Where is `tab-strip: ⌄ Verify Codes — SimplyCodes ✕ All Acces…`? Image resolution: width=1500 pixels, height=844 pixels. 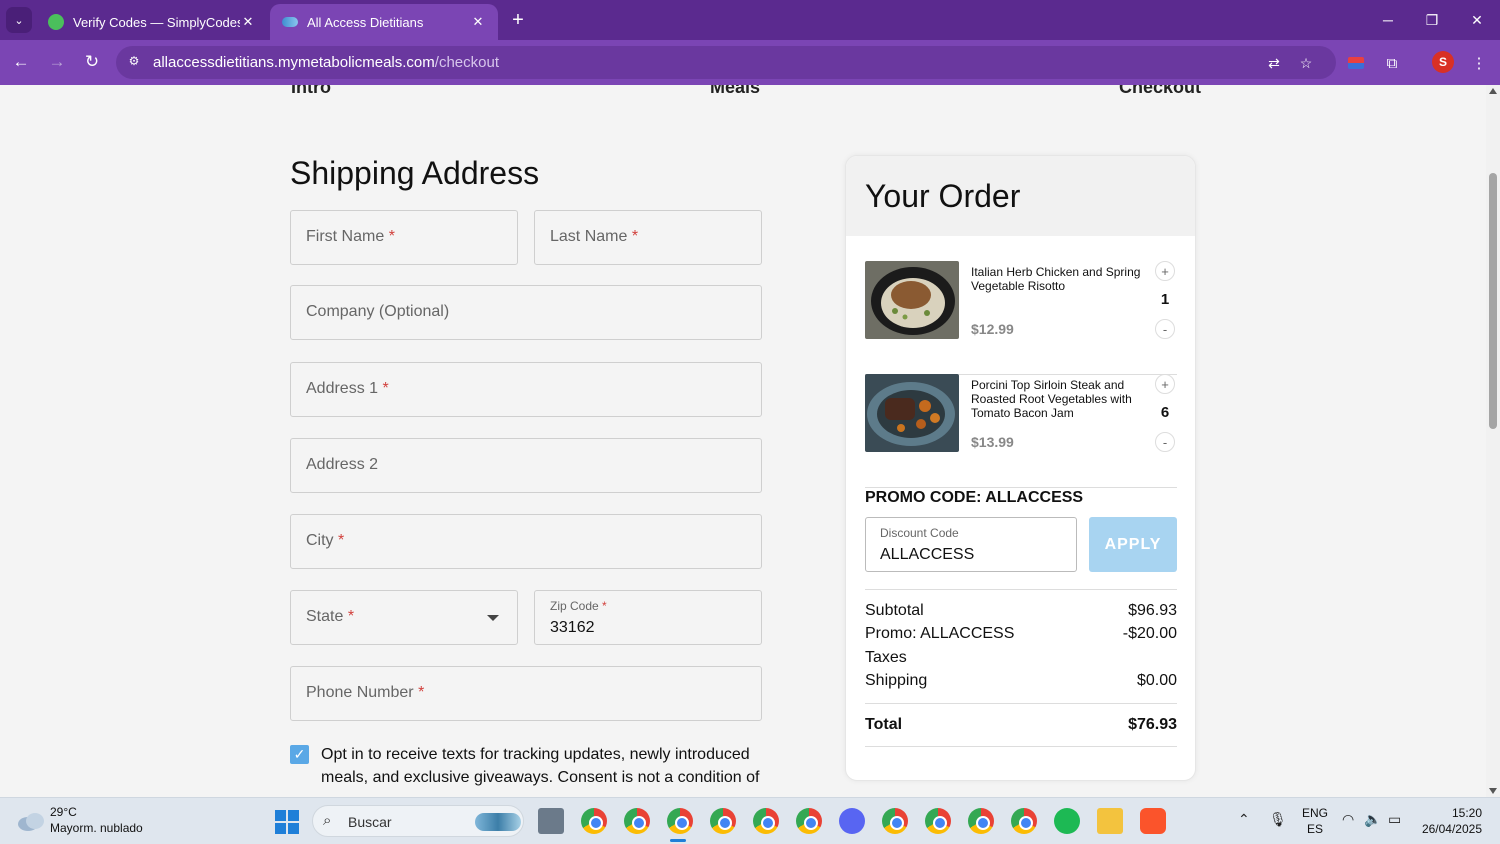
tab-strip: ⌄ Verify Codes — SimplyCodes ✕ All Acces… is located at coordinates (750, 20).